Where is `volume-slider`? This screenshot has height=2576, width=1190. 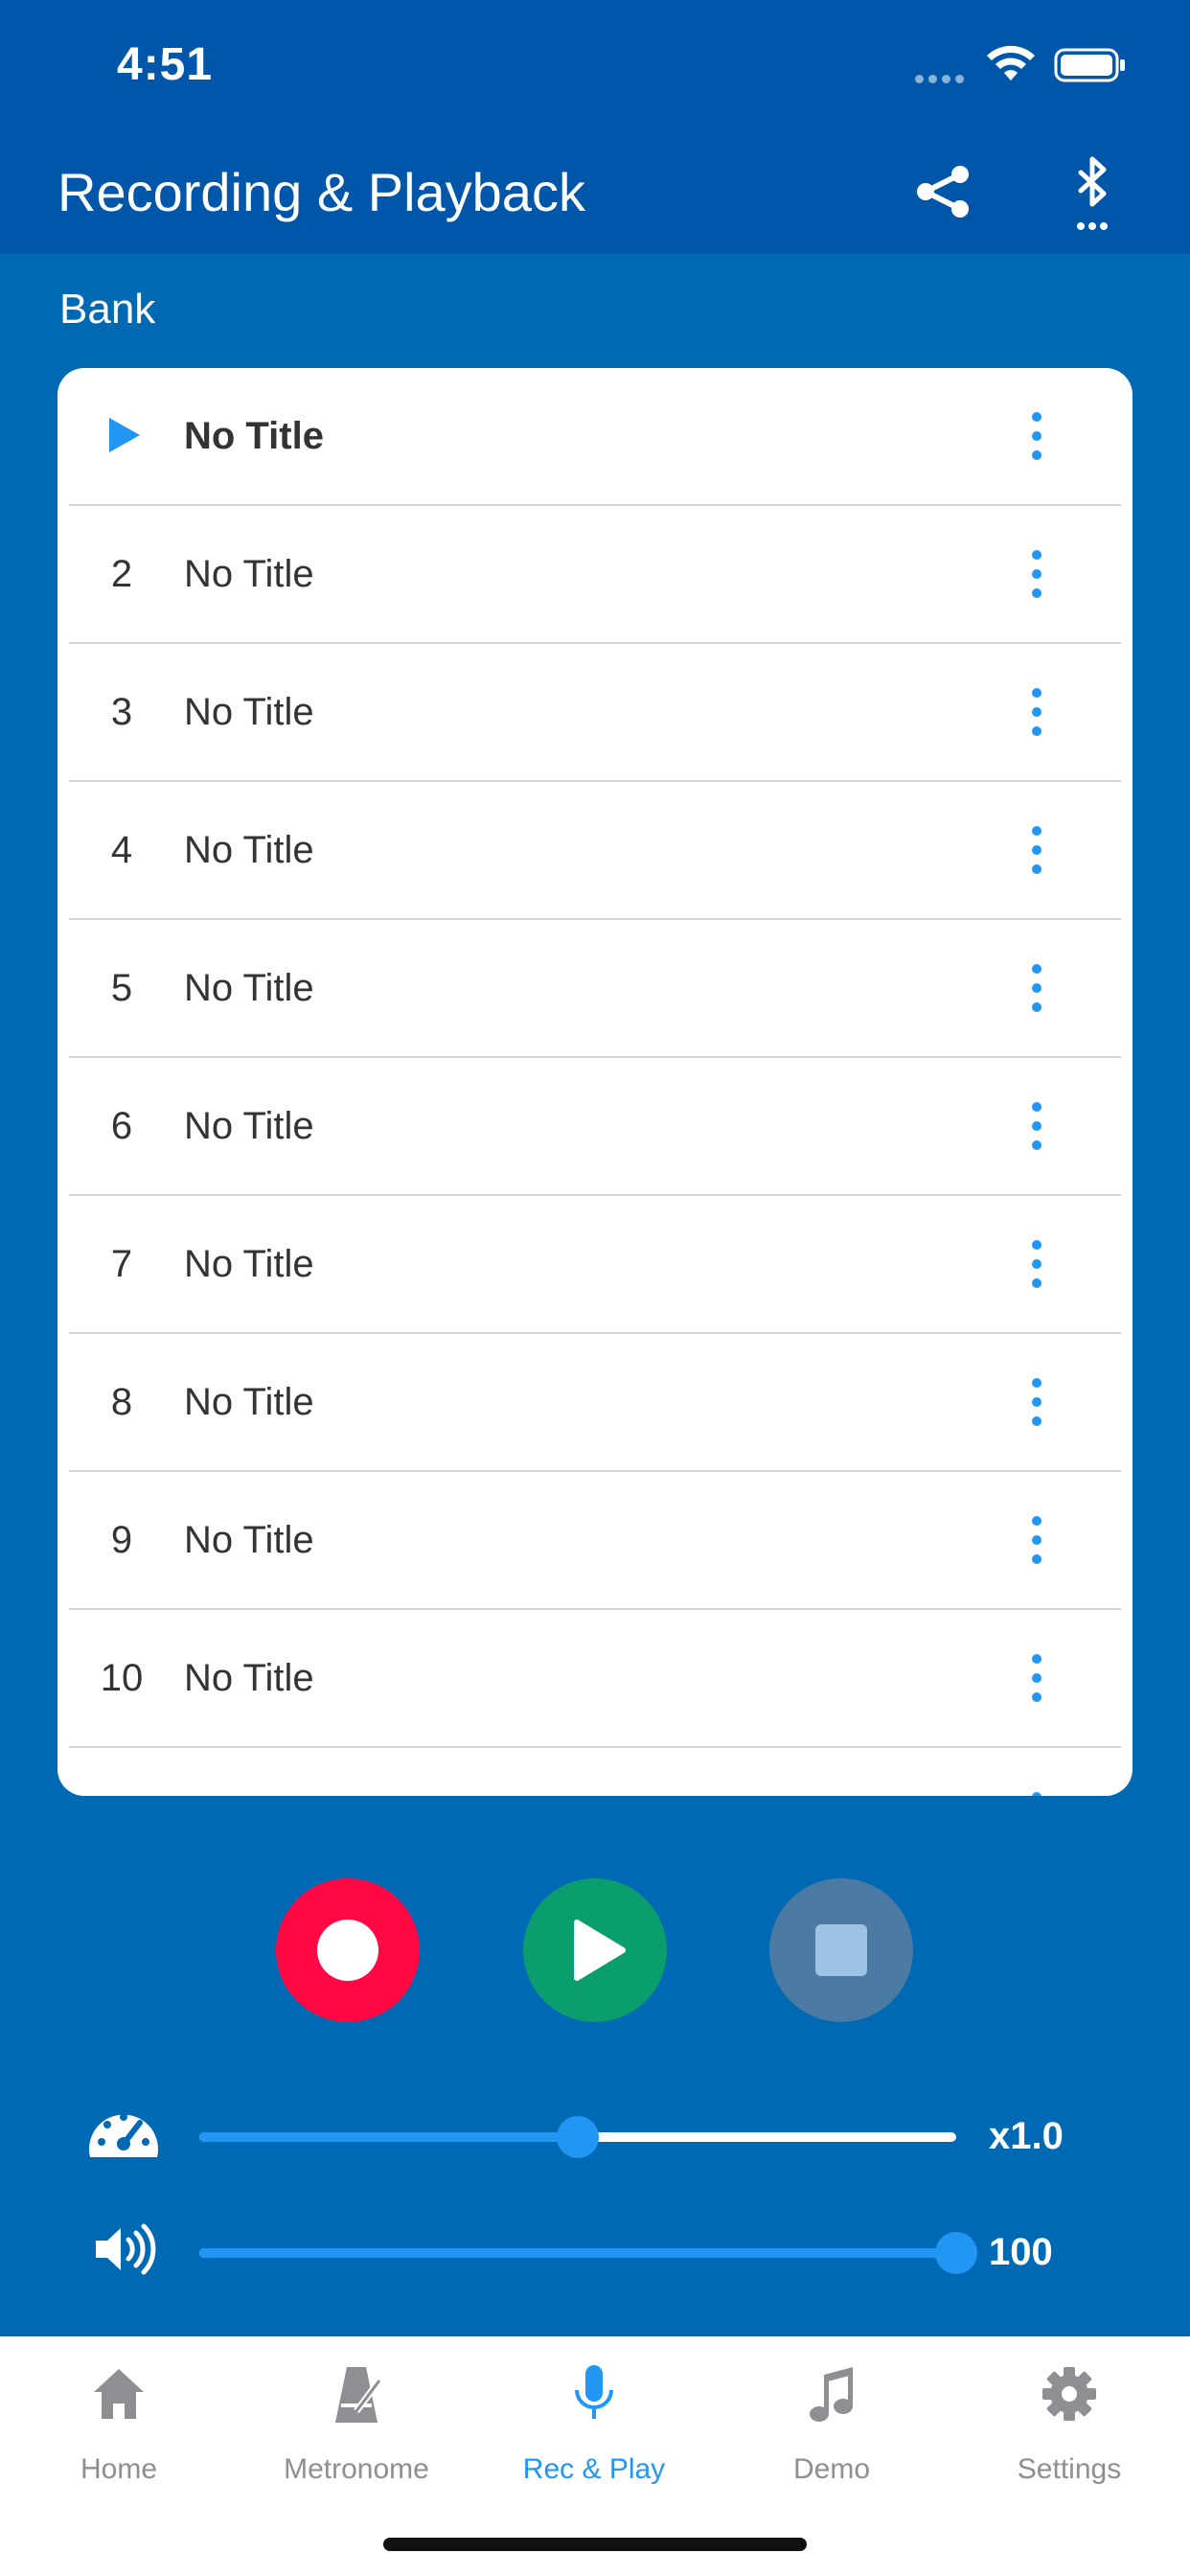
volume-slider is located at coordinates (588, 2253).